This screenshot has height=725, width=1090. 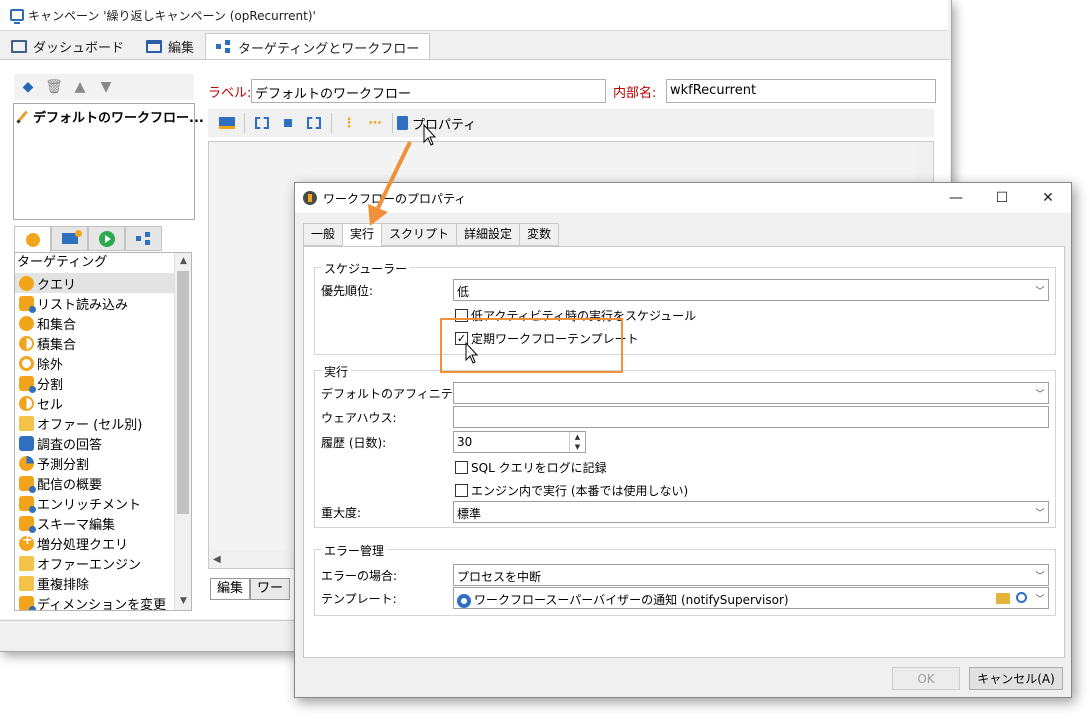 I want to click on tab-targeting-activities, so click(x=32, y=239).